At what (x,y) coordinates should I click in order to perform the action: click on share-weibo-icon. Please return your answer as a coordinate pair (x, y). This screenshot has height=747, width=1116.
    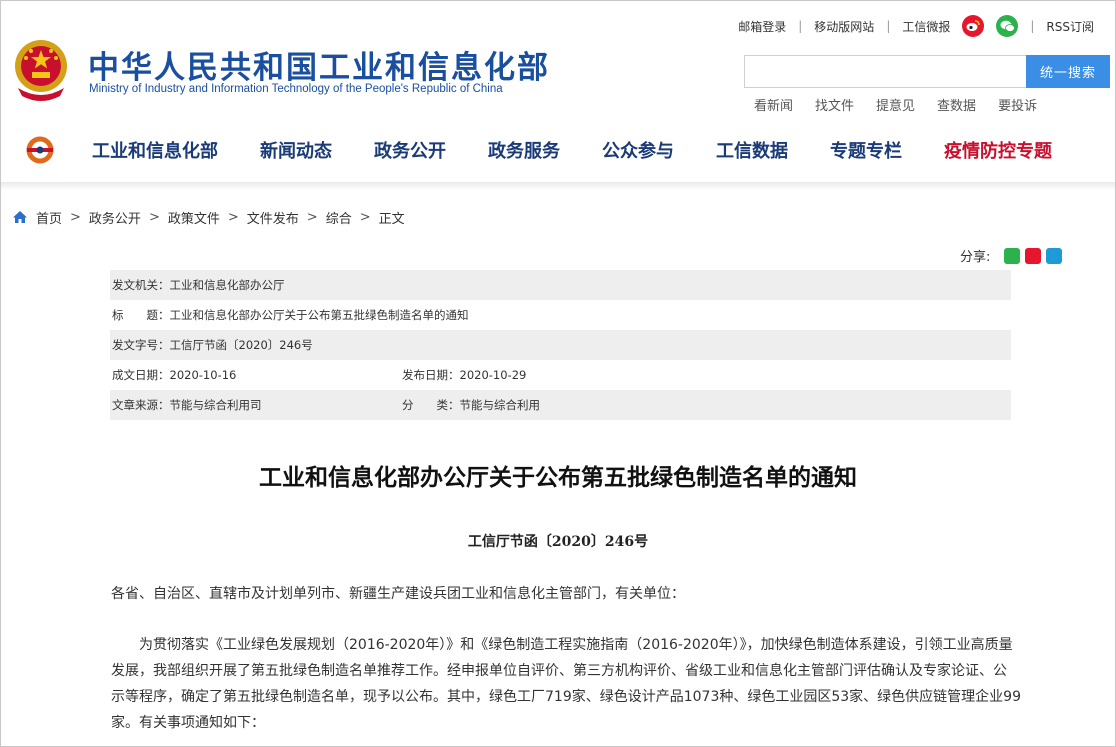
    Looking at the image, I should click on (1033, 255).